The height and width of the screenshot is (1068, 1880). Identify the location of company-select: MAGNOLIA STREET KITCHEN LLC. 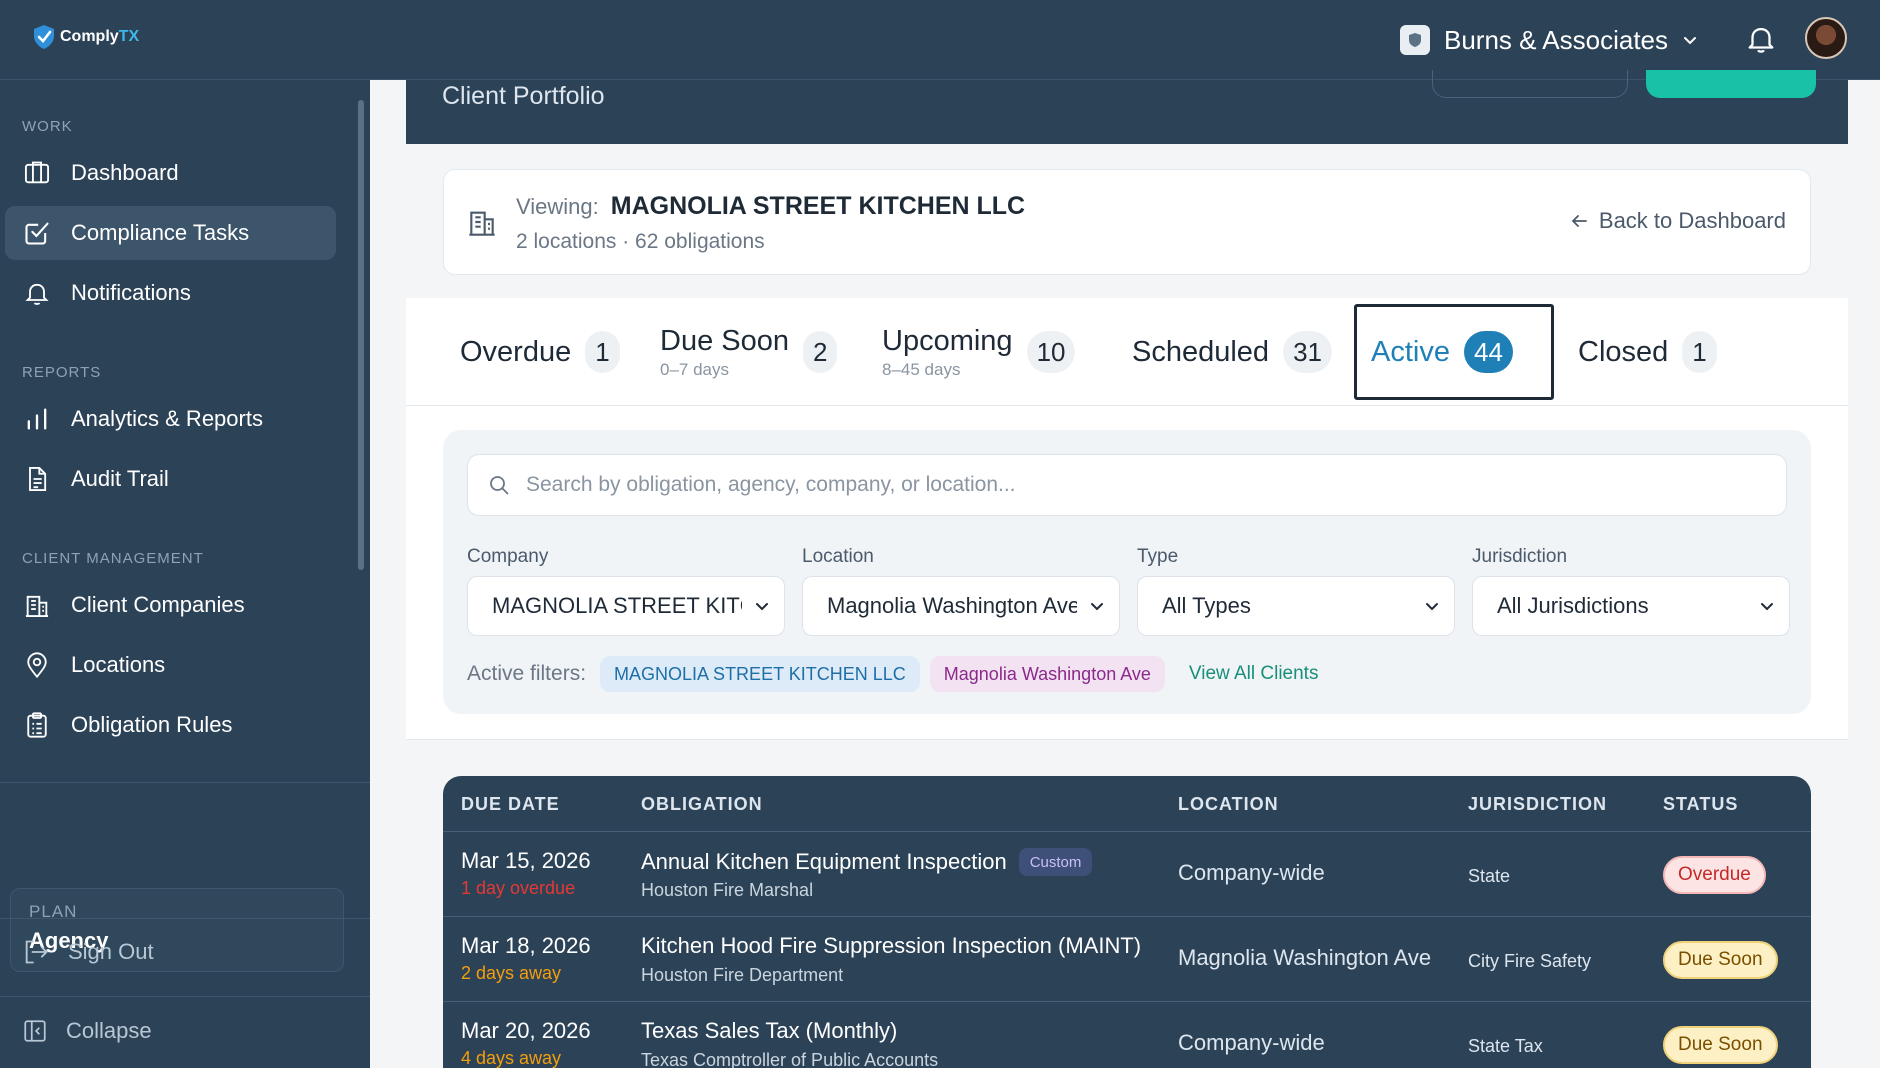
(626, 606).